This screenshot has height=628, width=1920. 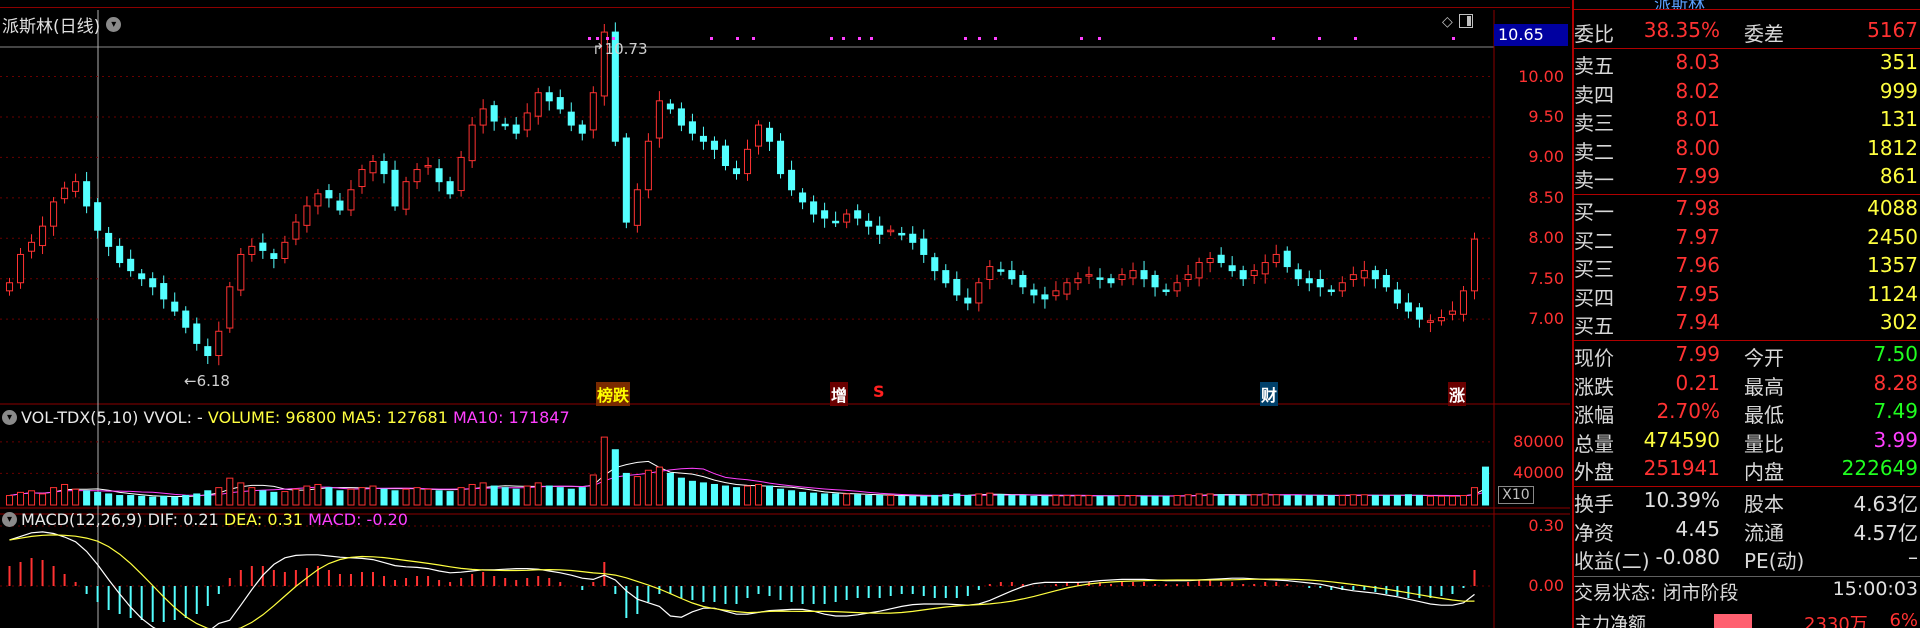 I want to click on price-axis-label: 7.50, so click(x=1546, y=278).